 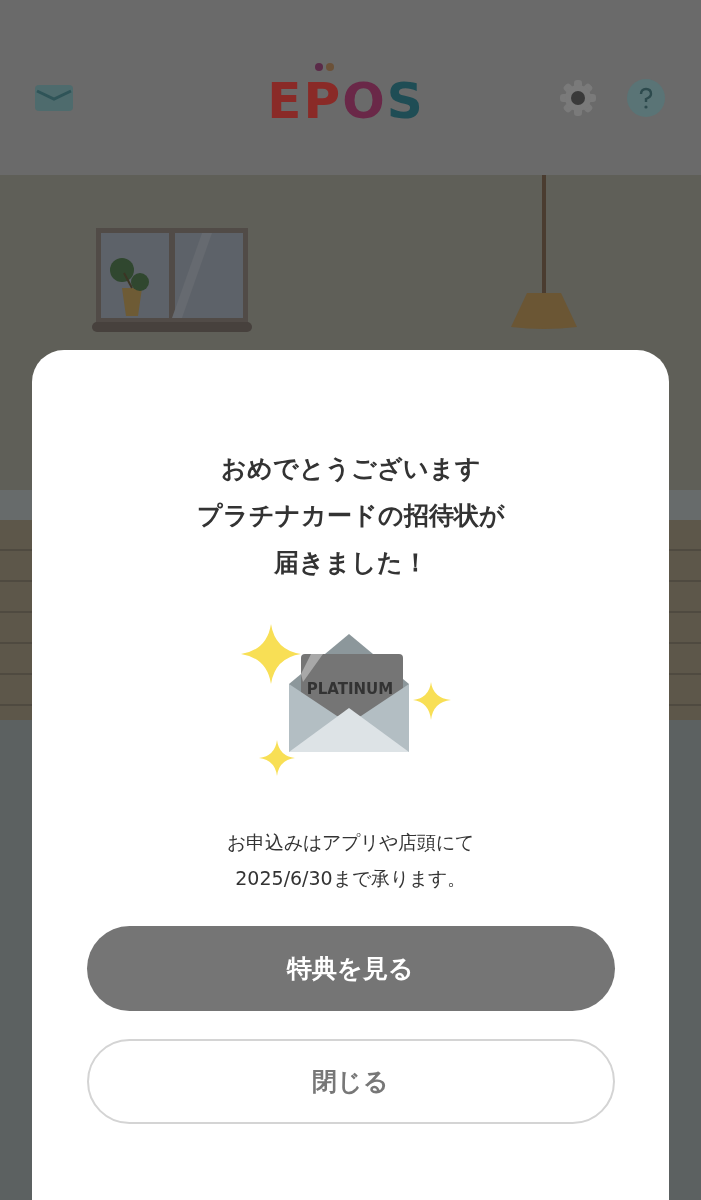 I want to click on settings-icon, so click(x=578, y=97).